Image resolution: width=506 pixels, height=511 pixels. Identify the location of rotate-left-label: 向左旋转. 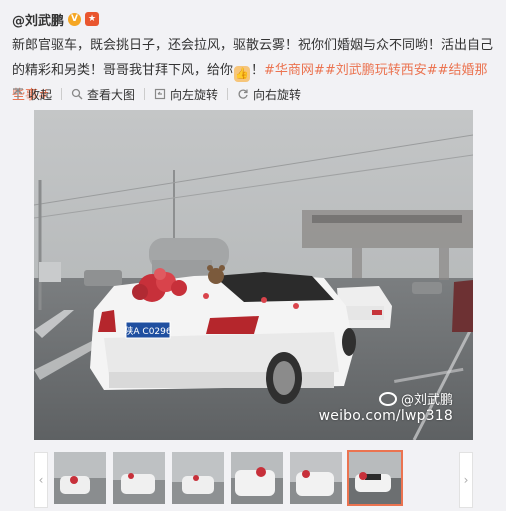
(194, 94).